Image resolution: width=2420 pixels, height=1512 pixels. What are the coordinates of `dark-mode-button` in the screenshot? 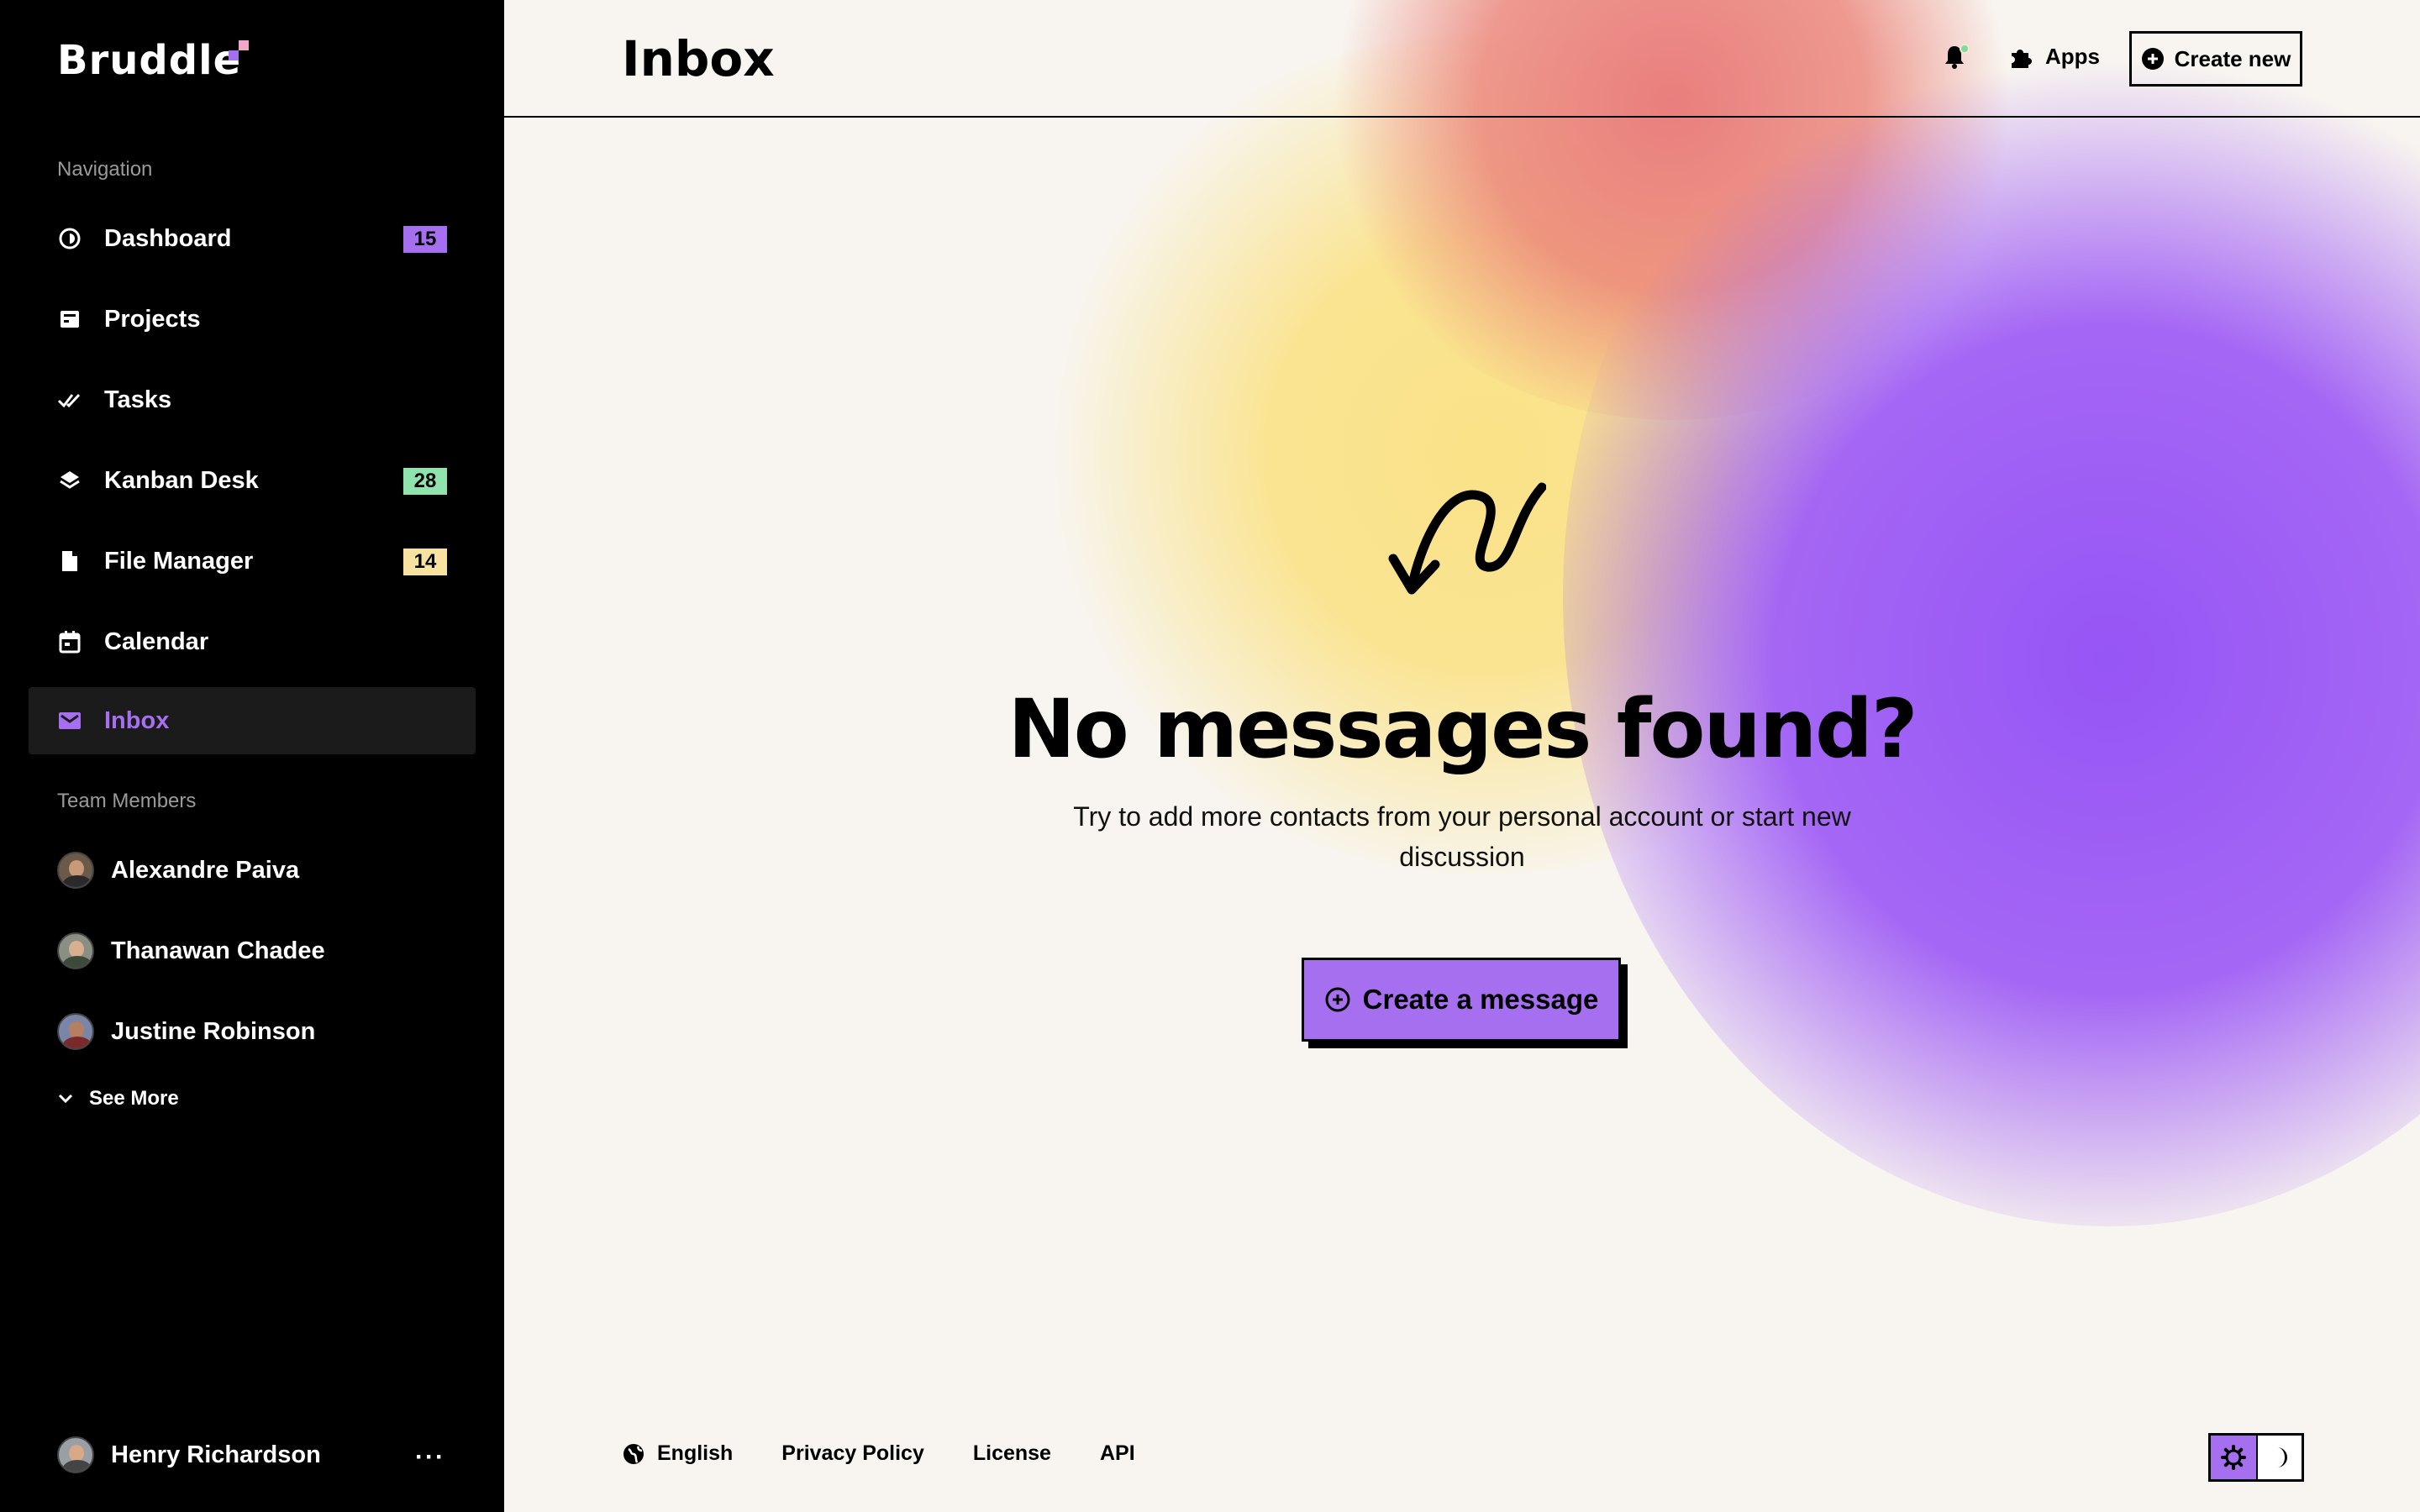 It's located at (2280, 1457).